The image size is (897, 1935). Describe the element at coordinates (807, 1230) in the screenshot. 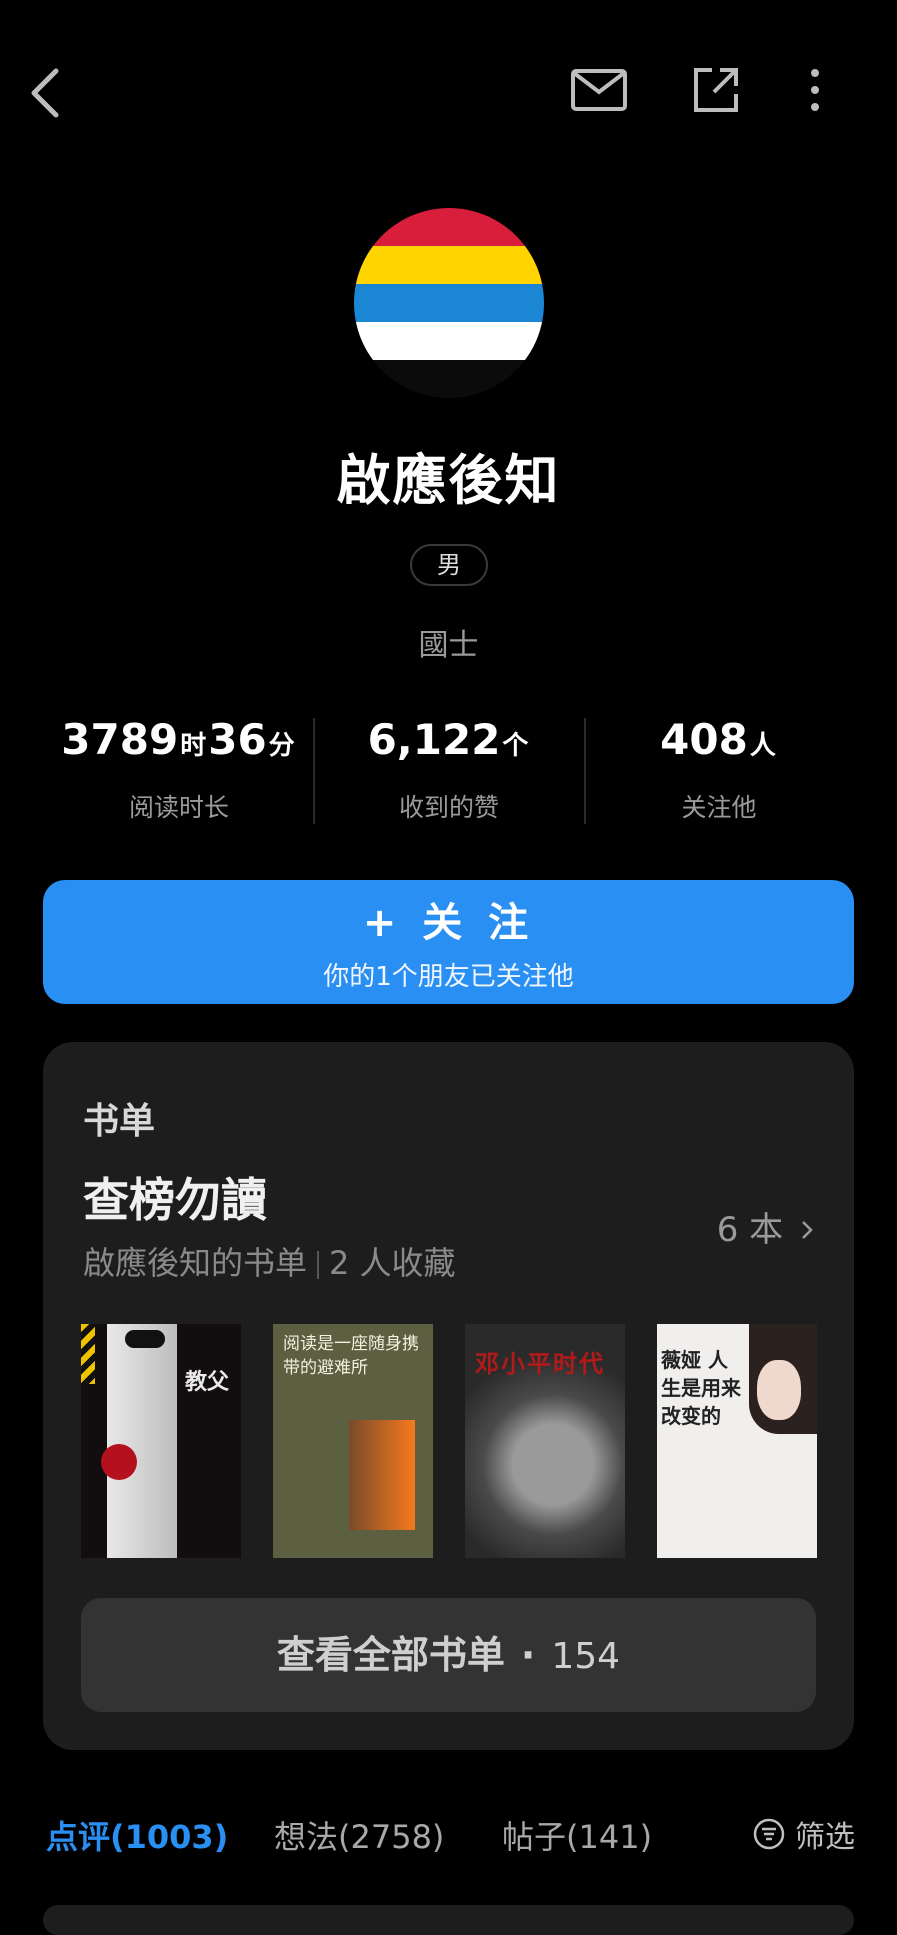

I see `chevron-right-icon` at that location.